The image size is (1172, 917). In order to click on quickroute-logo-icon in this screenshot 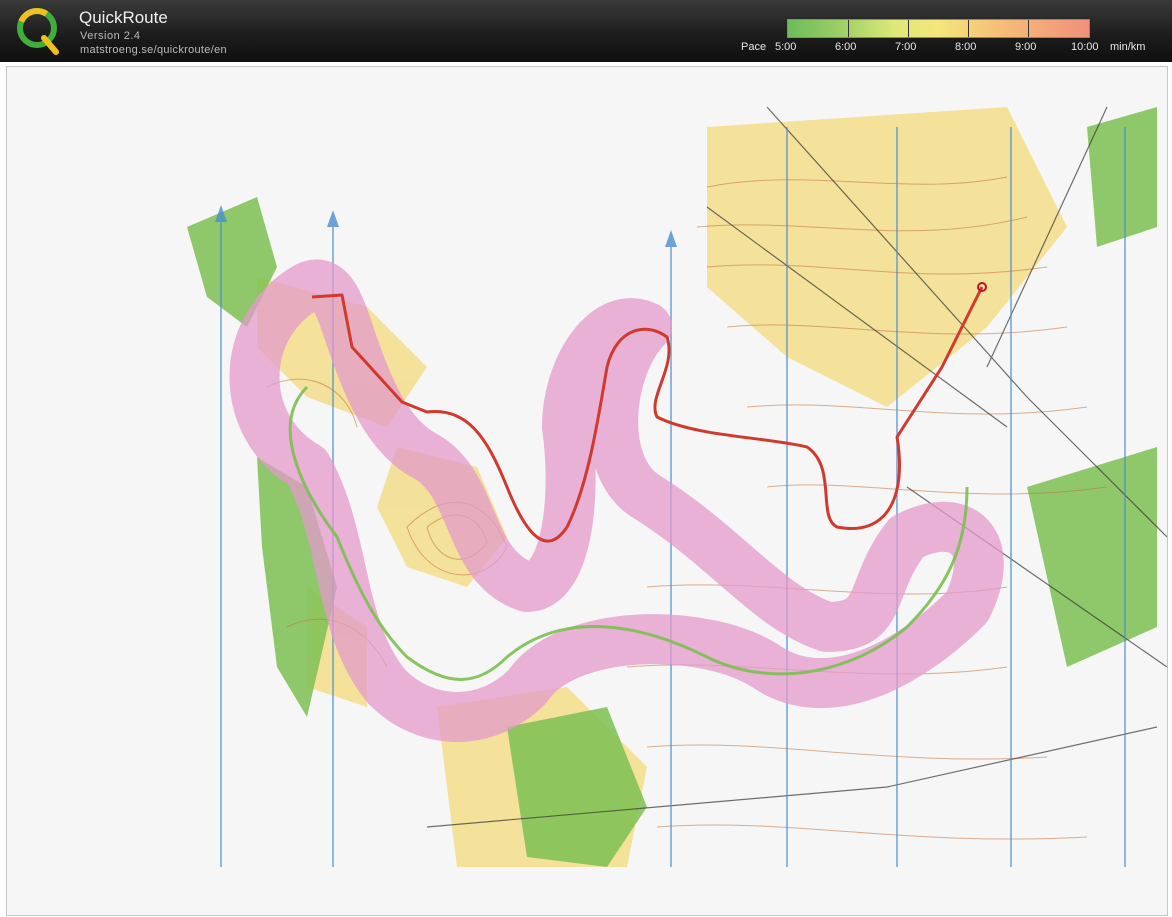, I will do `click(38, 31)`.